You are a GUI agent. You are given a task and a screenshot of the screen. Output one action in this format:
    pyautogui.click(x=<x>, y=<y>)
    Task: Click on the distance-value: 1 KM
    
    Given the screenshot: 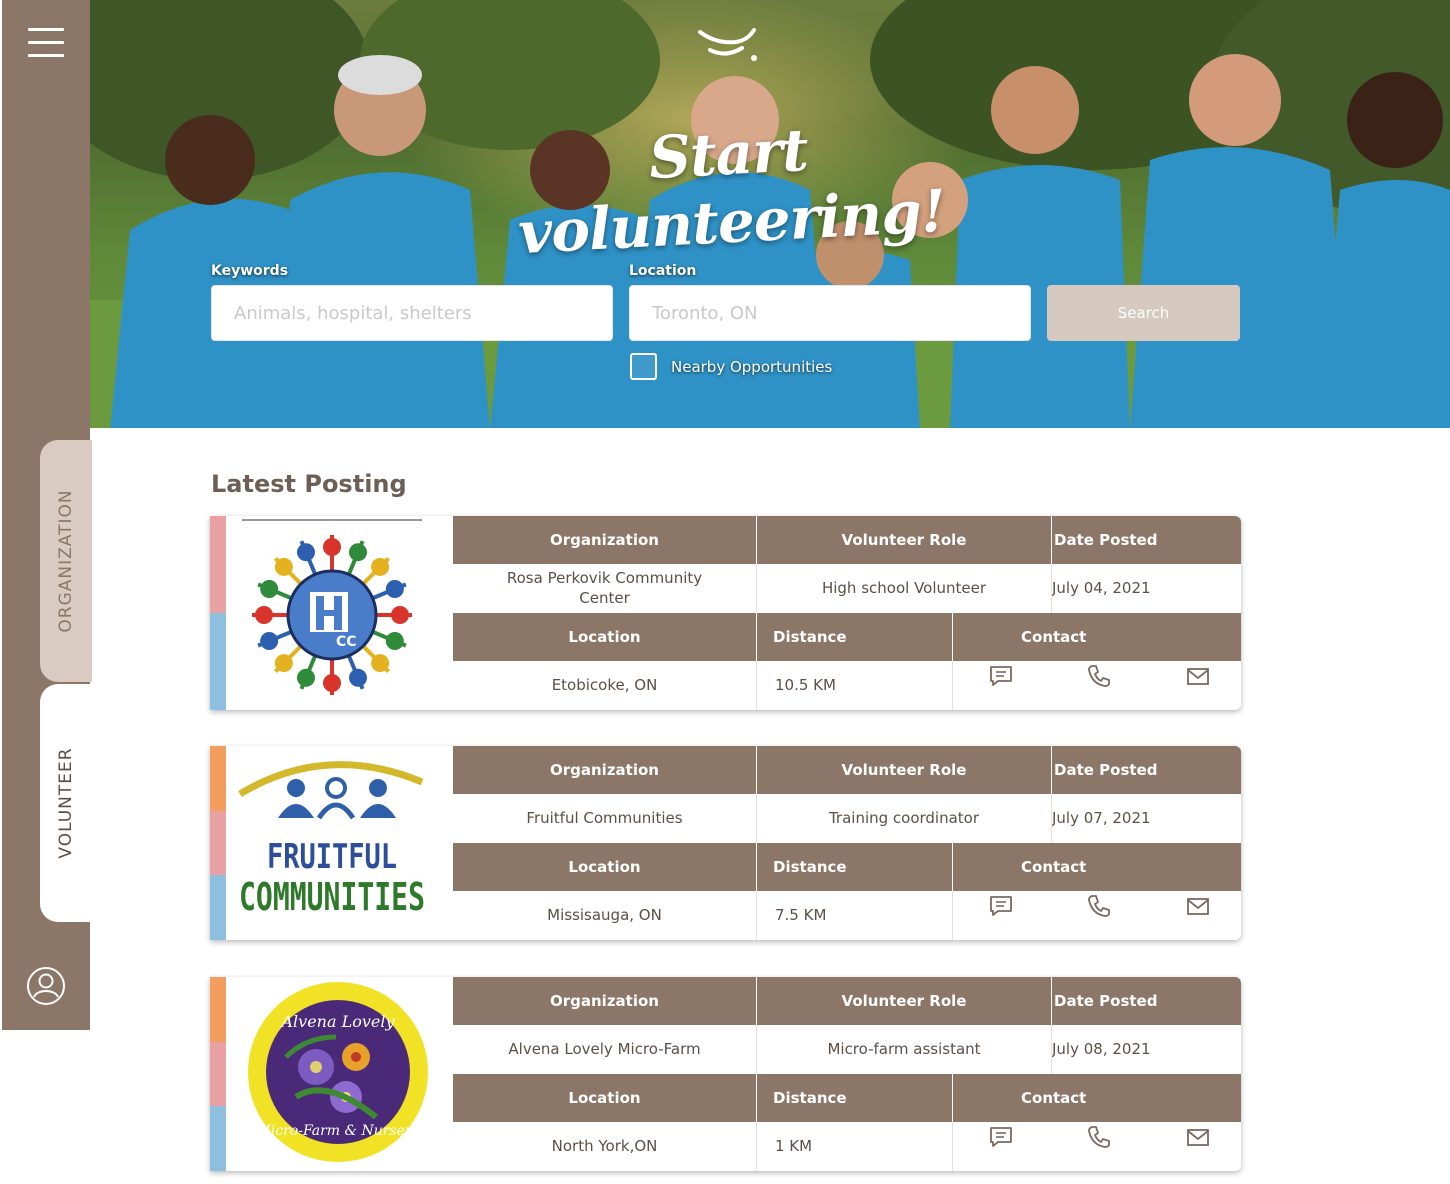 What is the action you would take?
    pyautogui.click(x=854, y=1146)
    